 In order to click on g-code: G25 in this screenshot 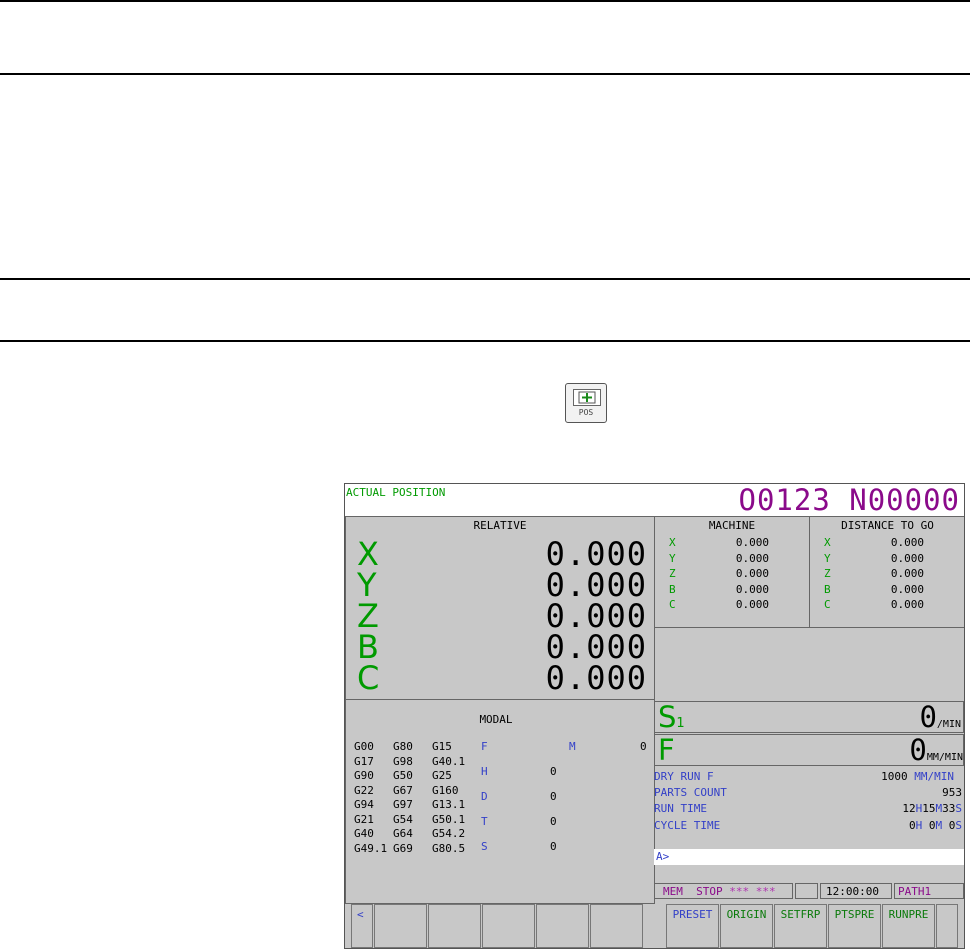, I will do `click(442, 775)`.